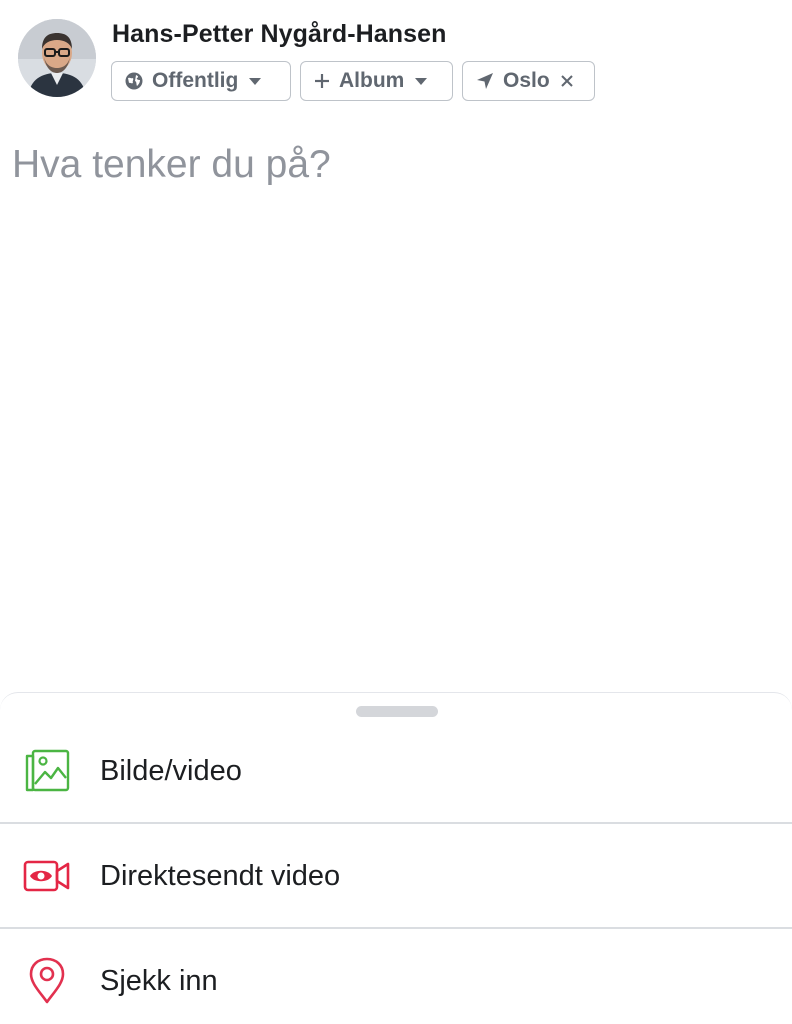 The width and height of the screenshot is (792, 1024). I want to click on location-arrow-icon, so click(485, 81).